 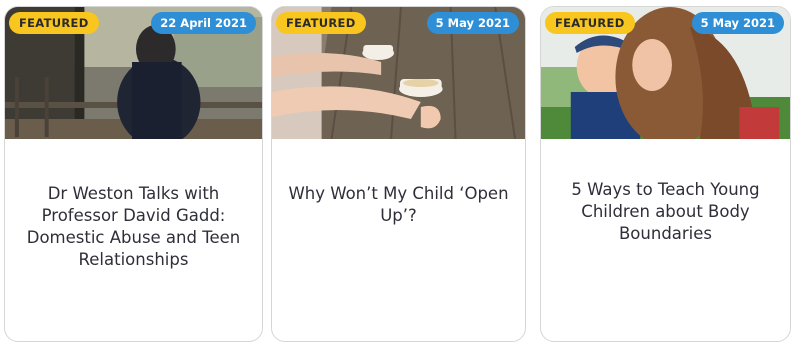 I want to click on hands-with-cups-on-table-photo: FEATURED 5 May 2021, so click(x=398, y=73).